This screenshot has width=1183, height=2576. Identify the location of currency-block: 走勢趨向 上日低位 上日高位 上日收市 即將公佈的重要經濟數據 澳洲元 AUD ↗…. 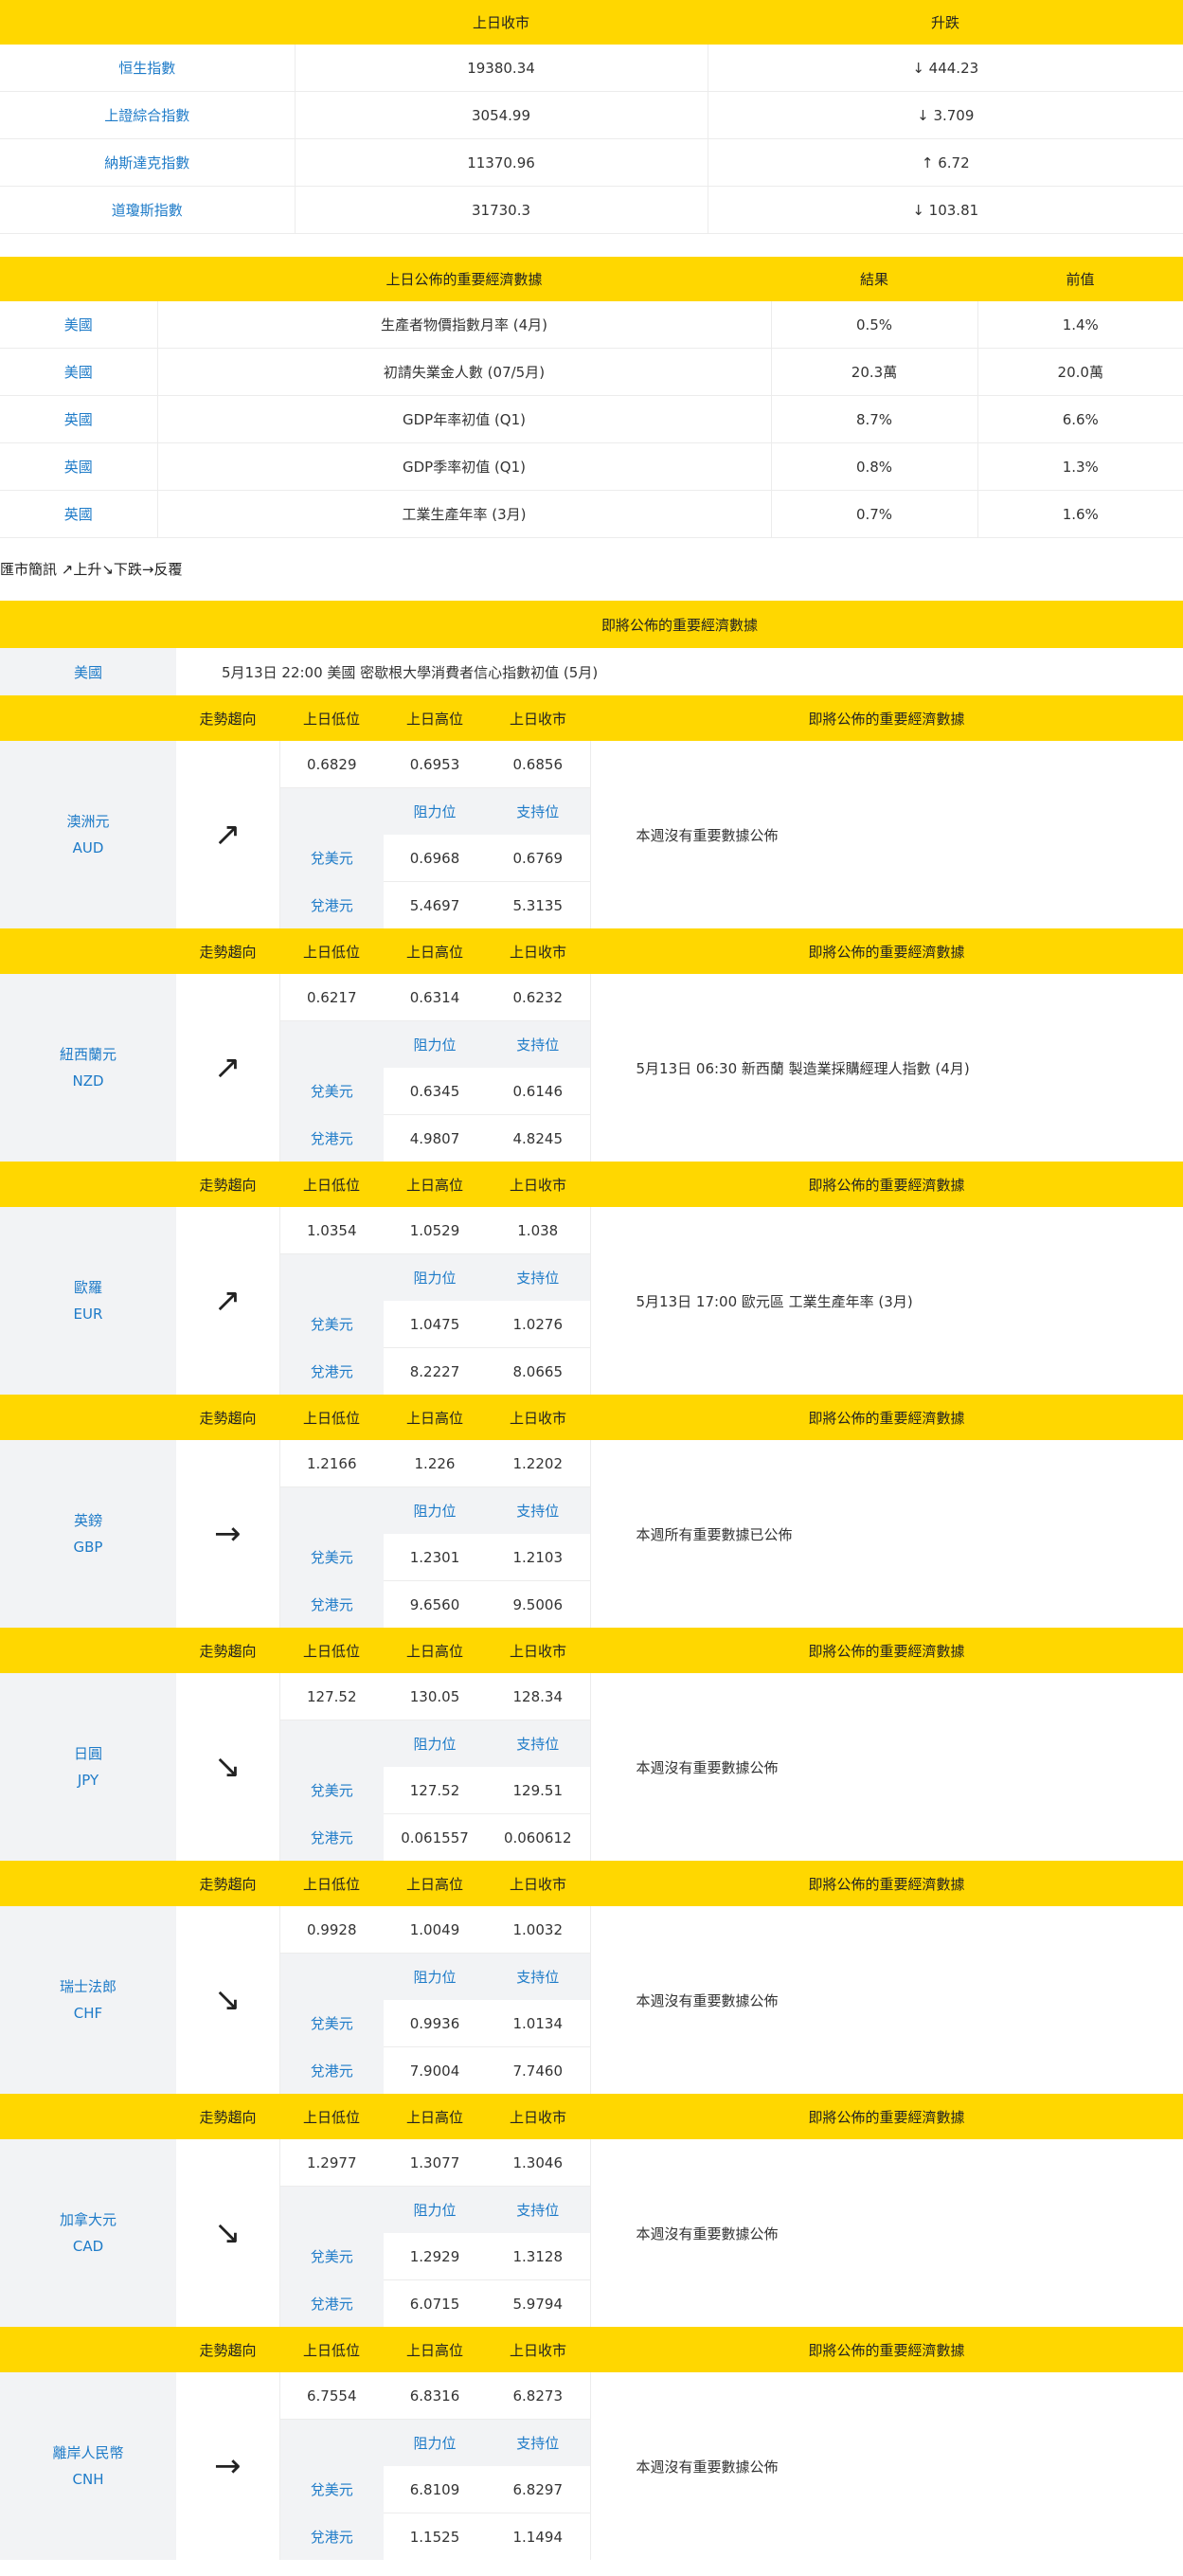
(591, 811).